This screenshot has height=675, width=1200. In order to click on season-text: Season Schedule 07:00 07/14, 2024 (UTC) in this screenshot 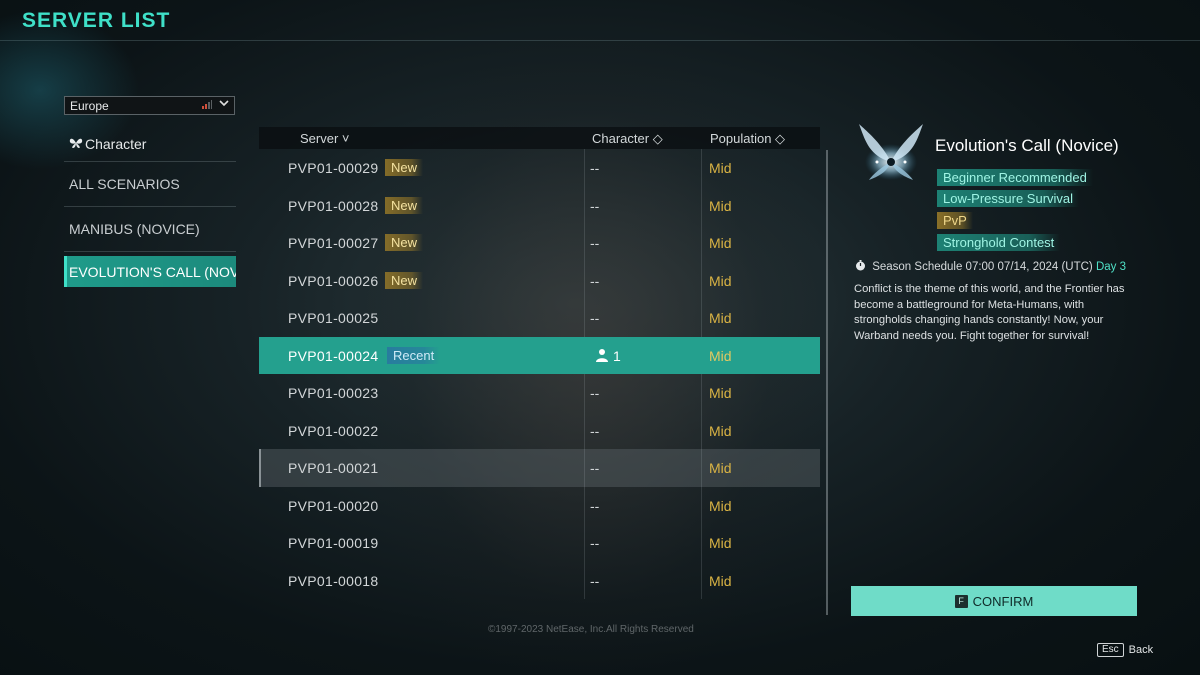, I will do `click(982, 267)`.